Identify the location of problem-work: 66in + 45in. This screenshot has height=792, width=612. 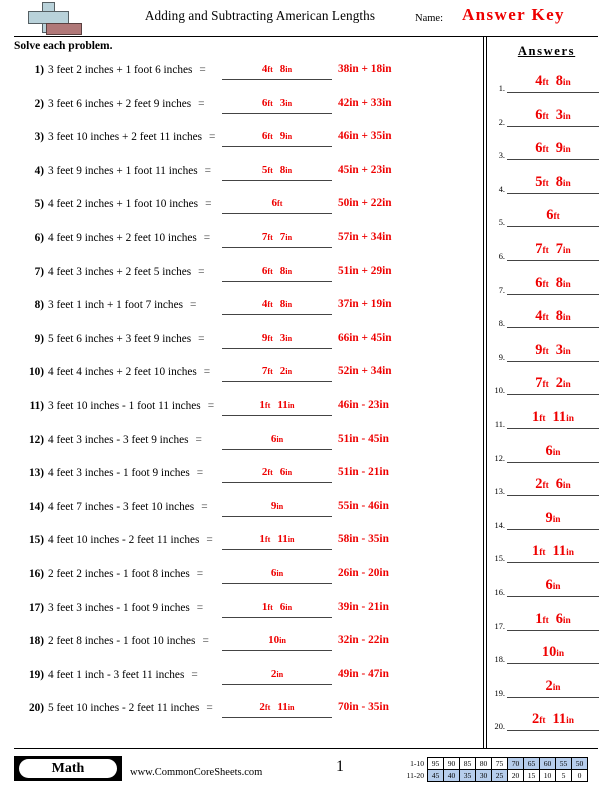
(365, 337).